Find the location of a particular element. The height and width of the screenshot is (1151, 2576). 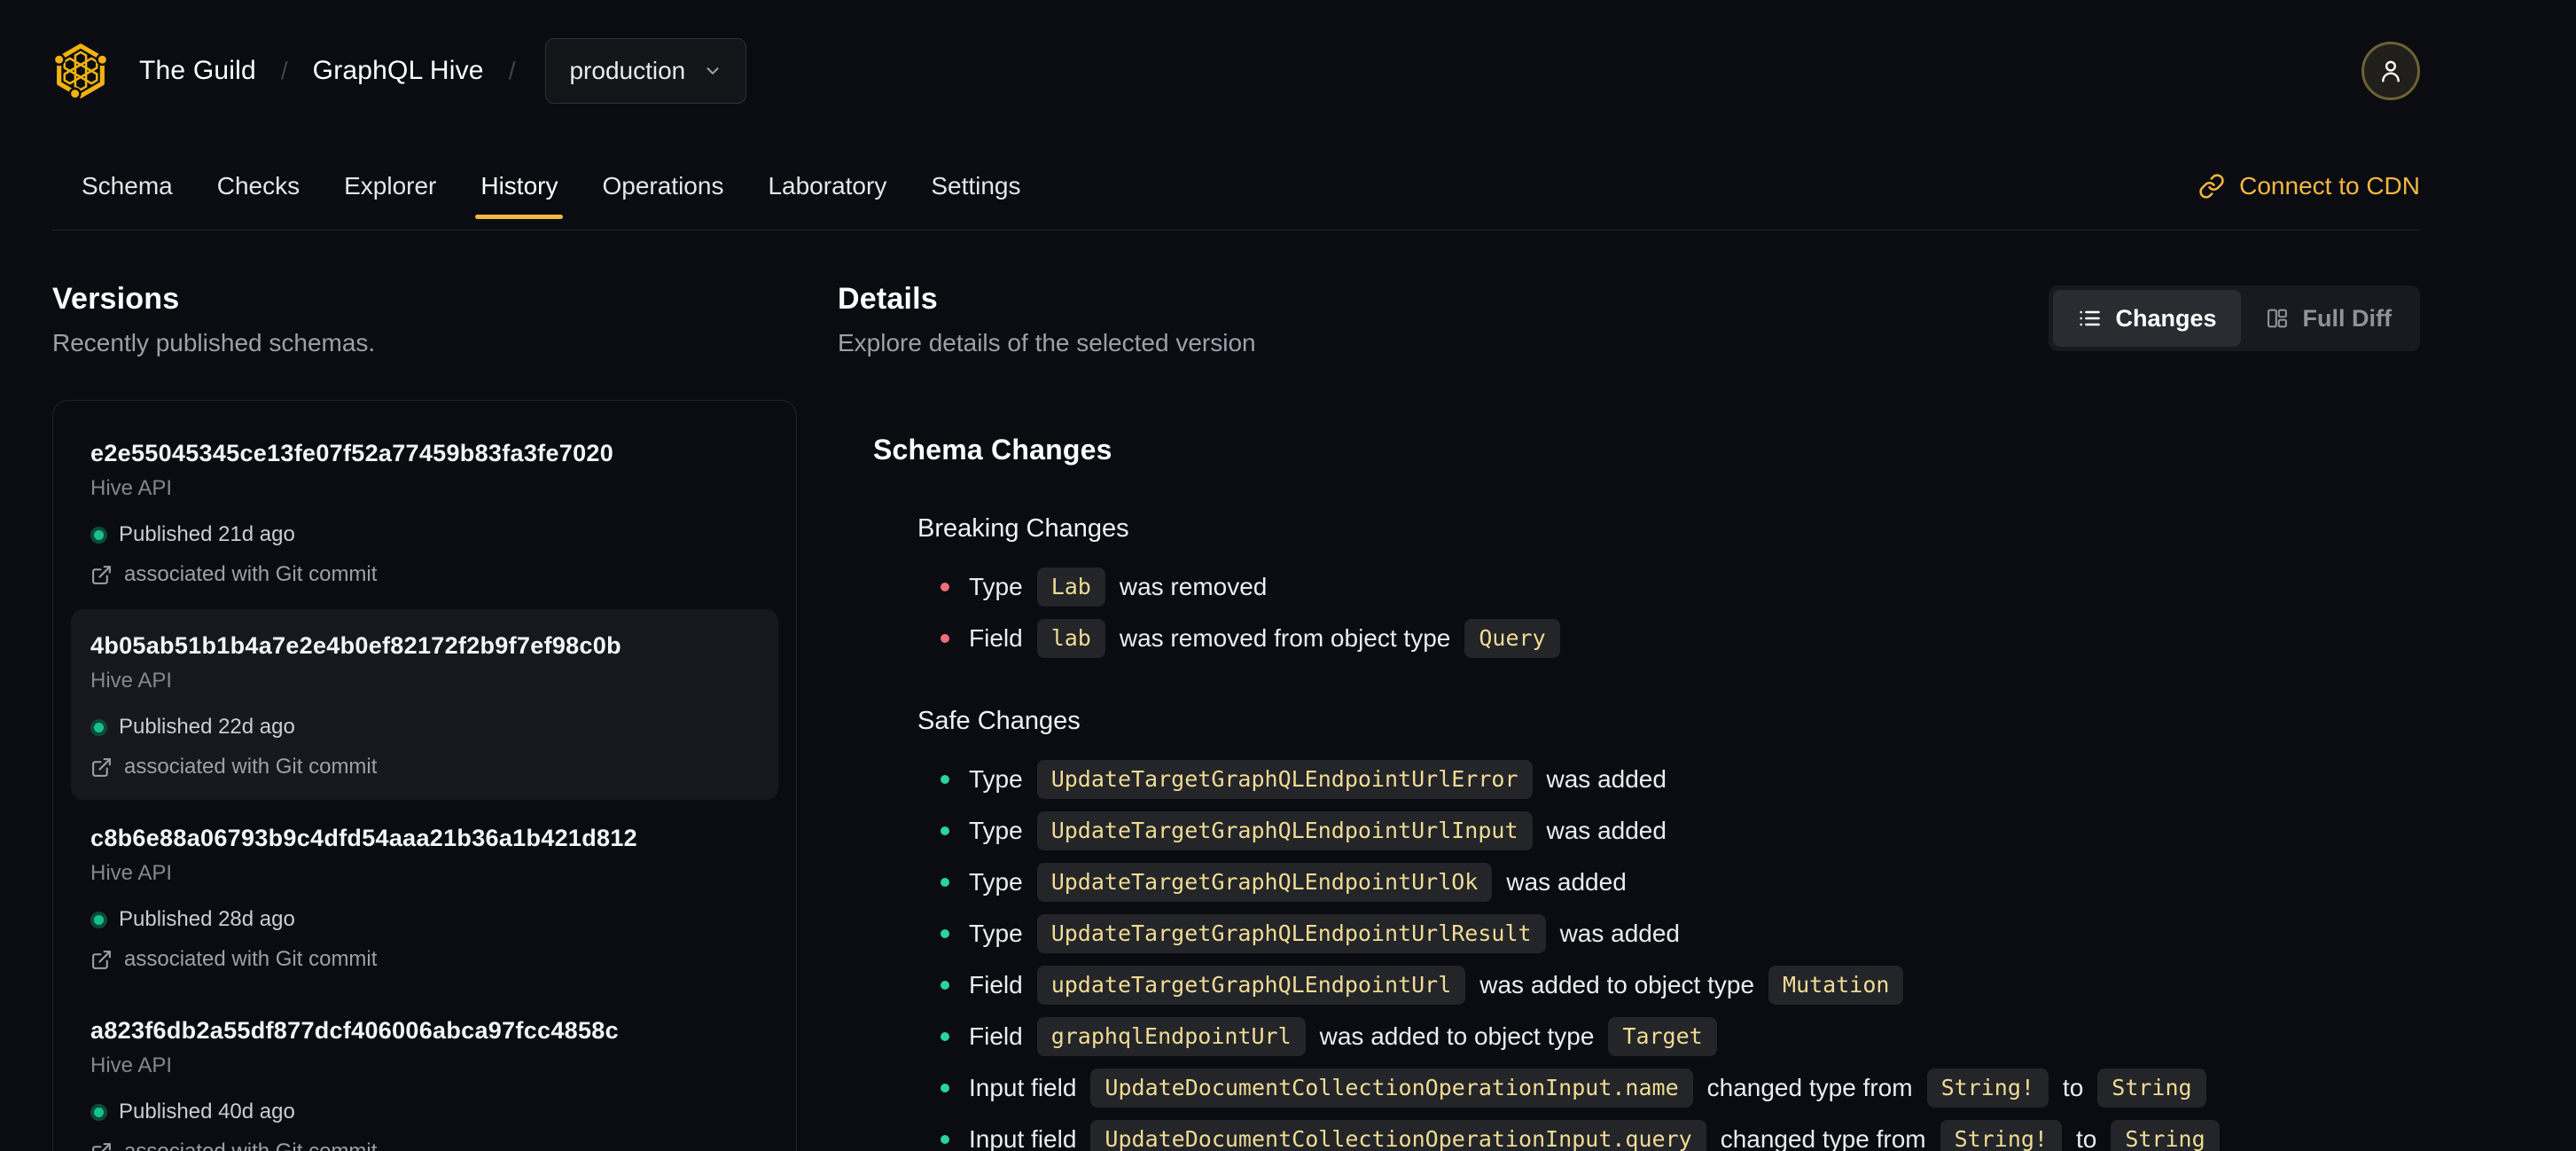

breadcrumb-project: GraphQL Hive is located at coordinates (398, 71).